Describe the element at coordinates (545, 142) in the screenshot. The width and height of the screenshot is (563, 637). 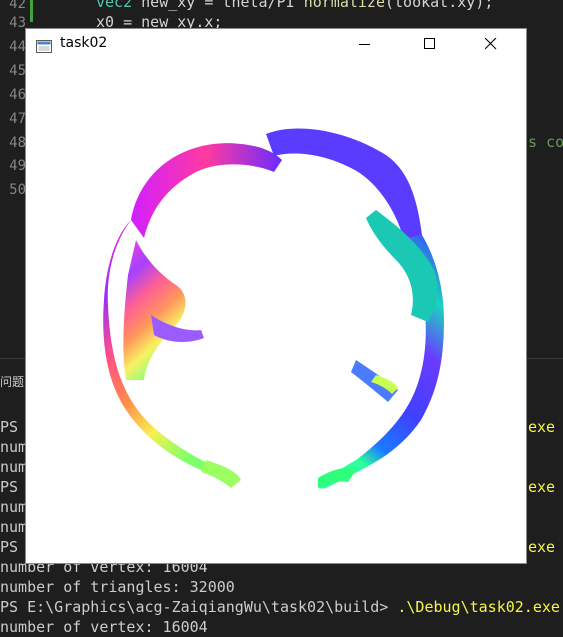
I see `code-comment: s co` at that location.